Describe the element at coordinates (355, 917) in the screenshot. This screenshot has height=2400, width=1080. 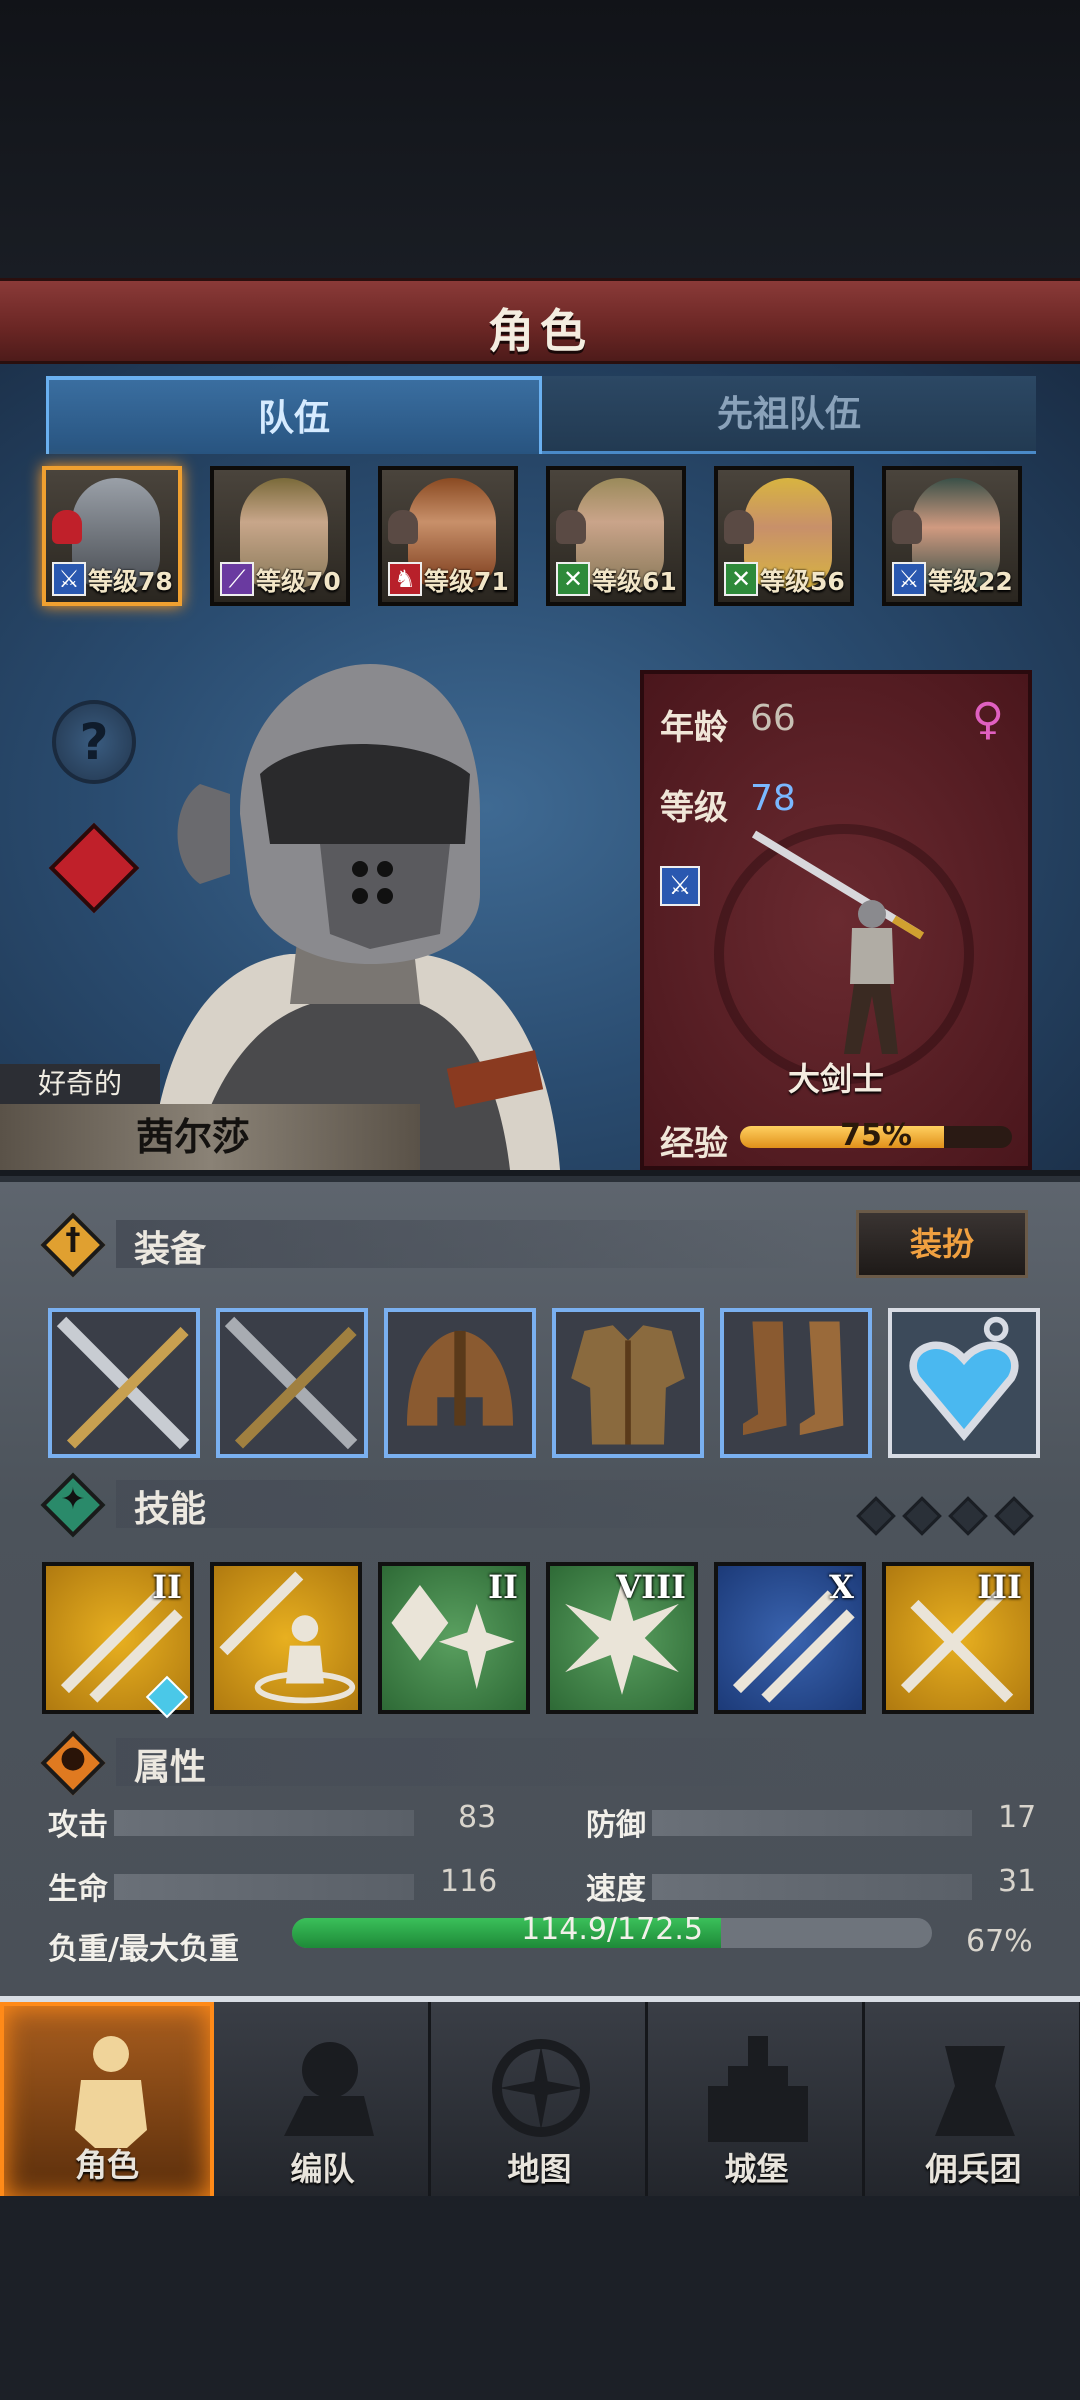
I see `character-portrait` at that location.